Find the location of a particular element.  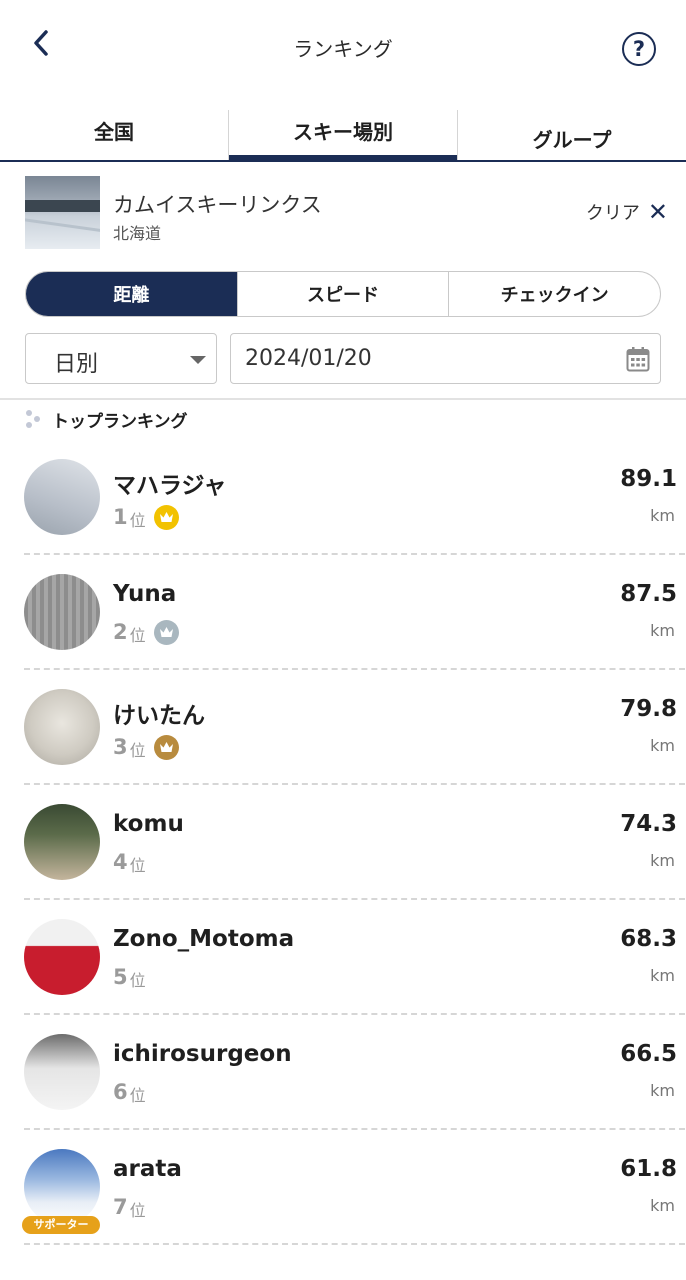

date-field: 2024/01/20 is located at coordinates (445, 358).